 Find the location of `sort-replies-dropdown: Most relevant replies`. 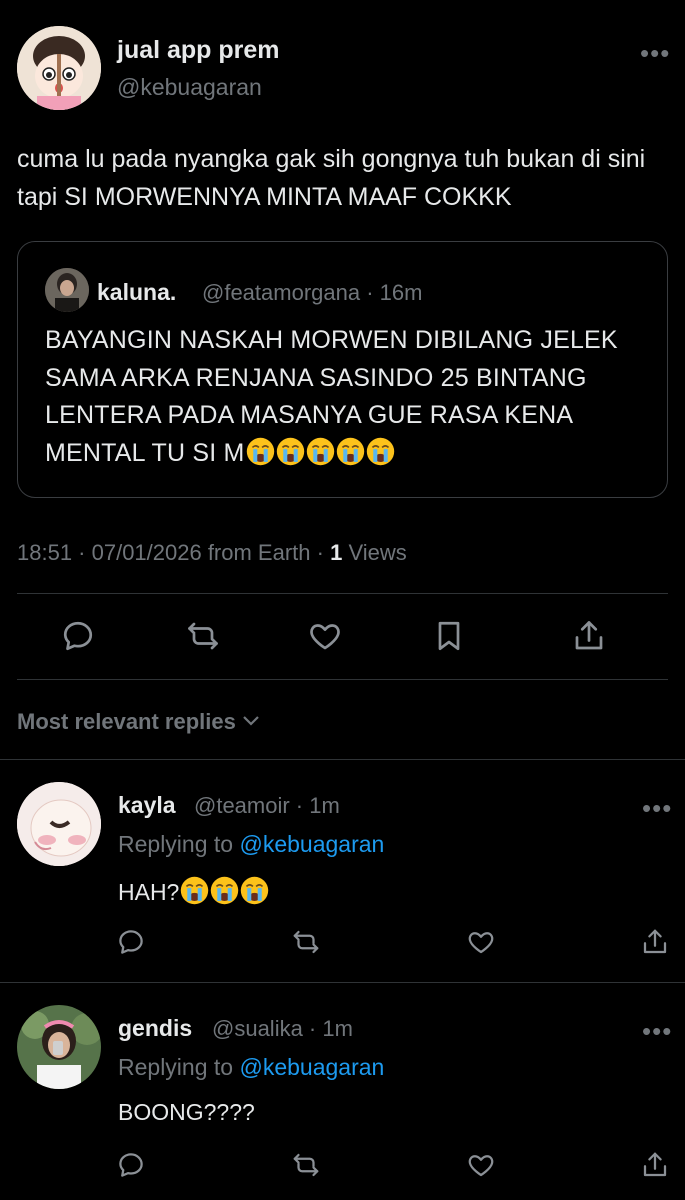

sort-replies-dropdown: Most relevant replies is located at coordinates (138, 721).